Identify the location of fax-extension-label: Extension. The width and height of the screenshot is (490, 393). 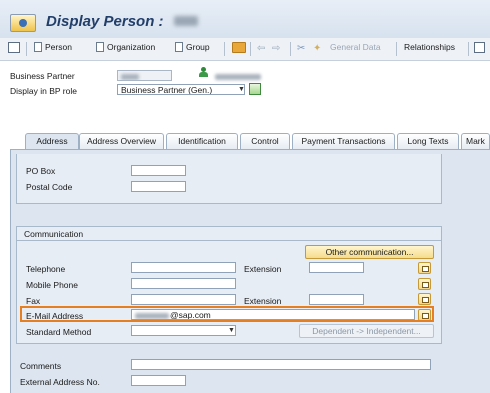
(263, 301).